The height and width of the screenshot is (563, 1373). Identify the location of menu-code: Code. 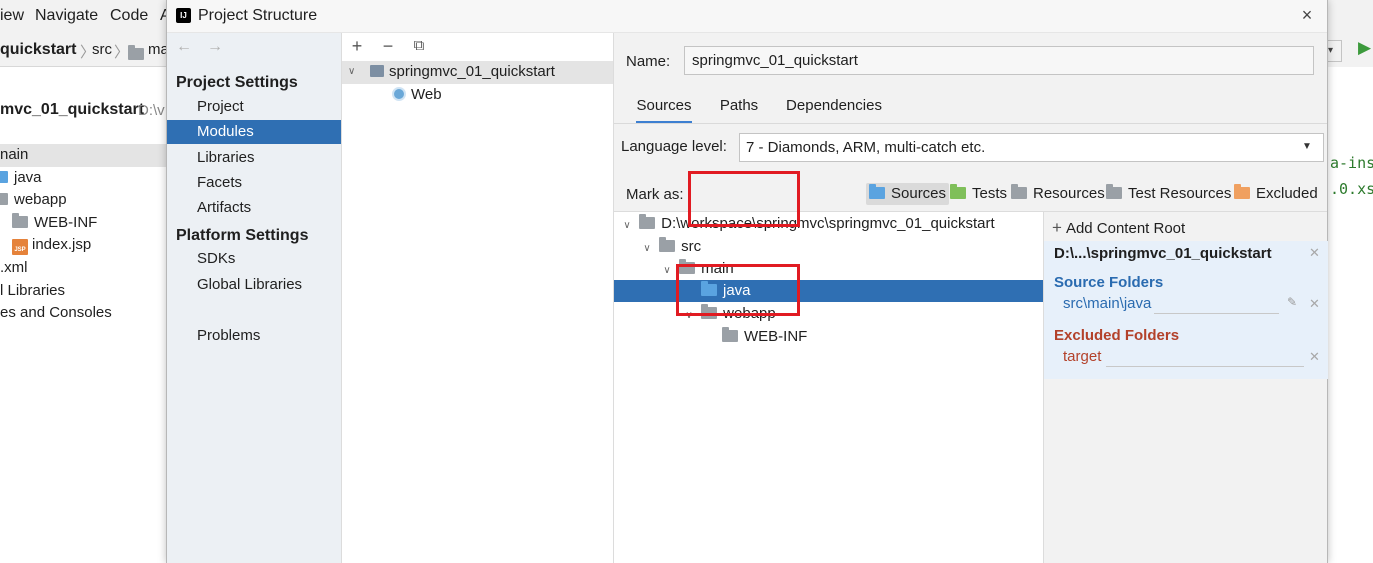
(129, 16).